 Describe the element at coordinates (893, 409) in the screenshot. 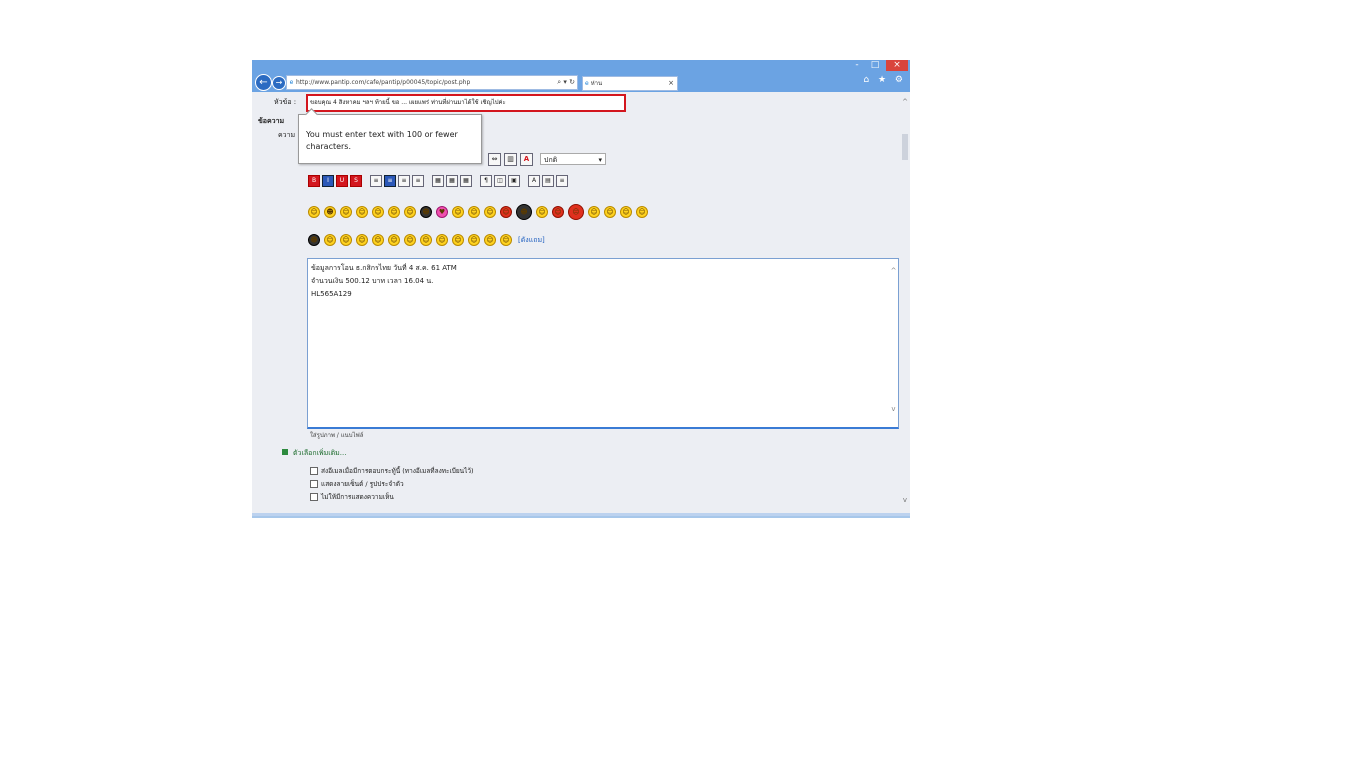

I see `scroll-down-icon: v` at that location.